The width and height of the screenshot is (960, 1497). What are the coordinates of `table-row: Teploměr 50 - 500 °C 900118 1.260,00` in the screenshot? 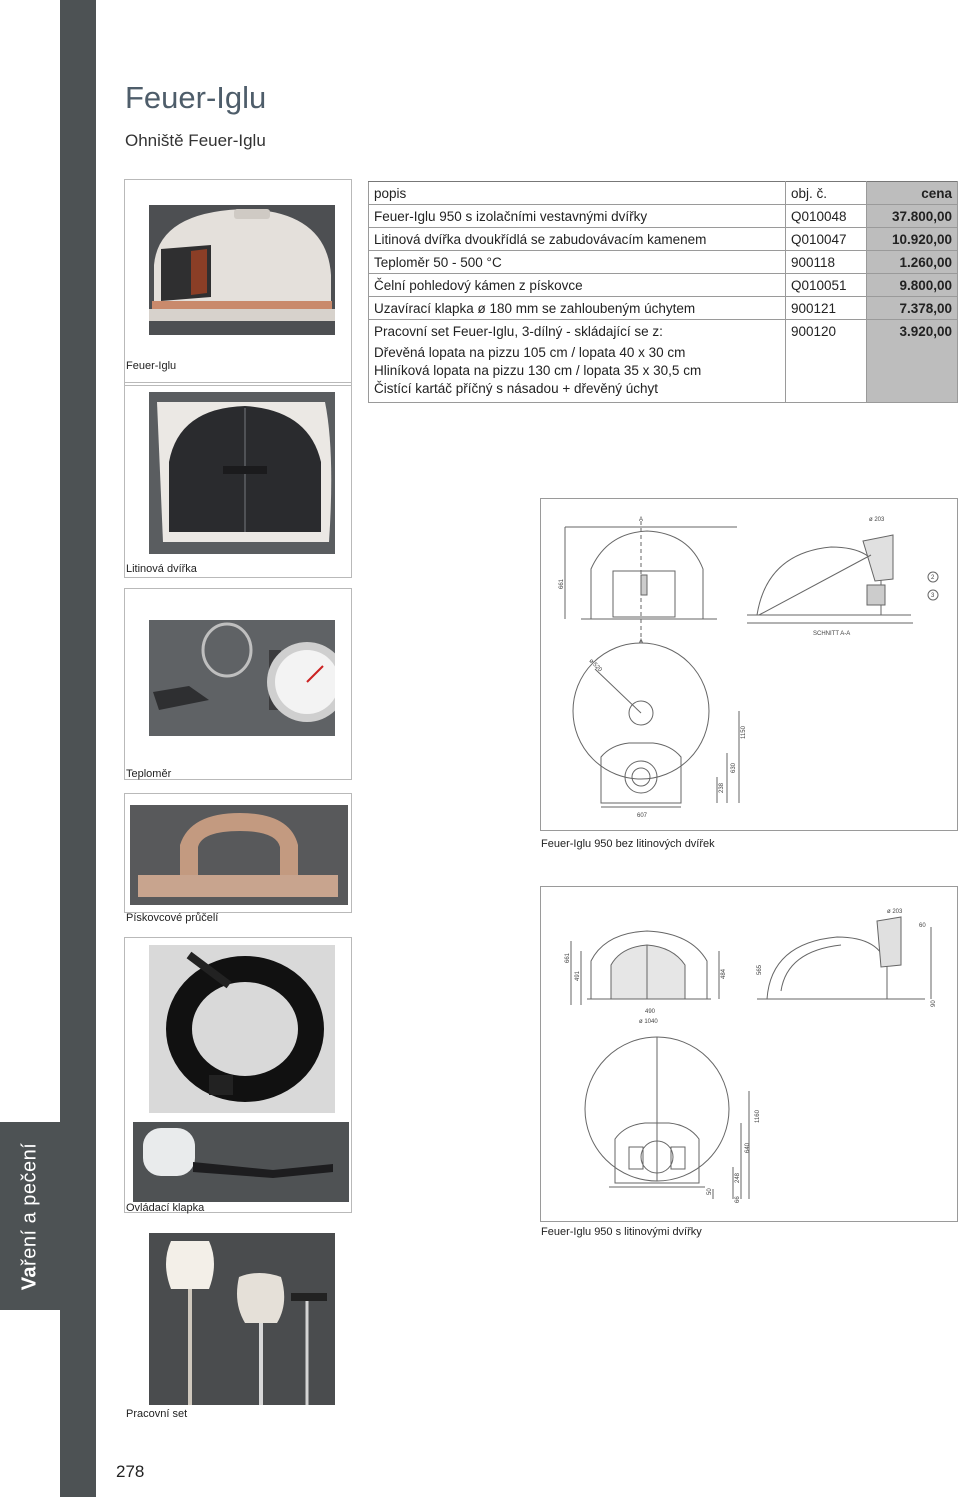 It's located at (663, 262).